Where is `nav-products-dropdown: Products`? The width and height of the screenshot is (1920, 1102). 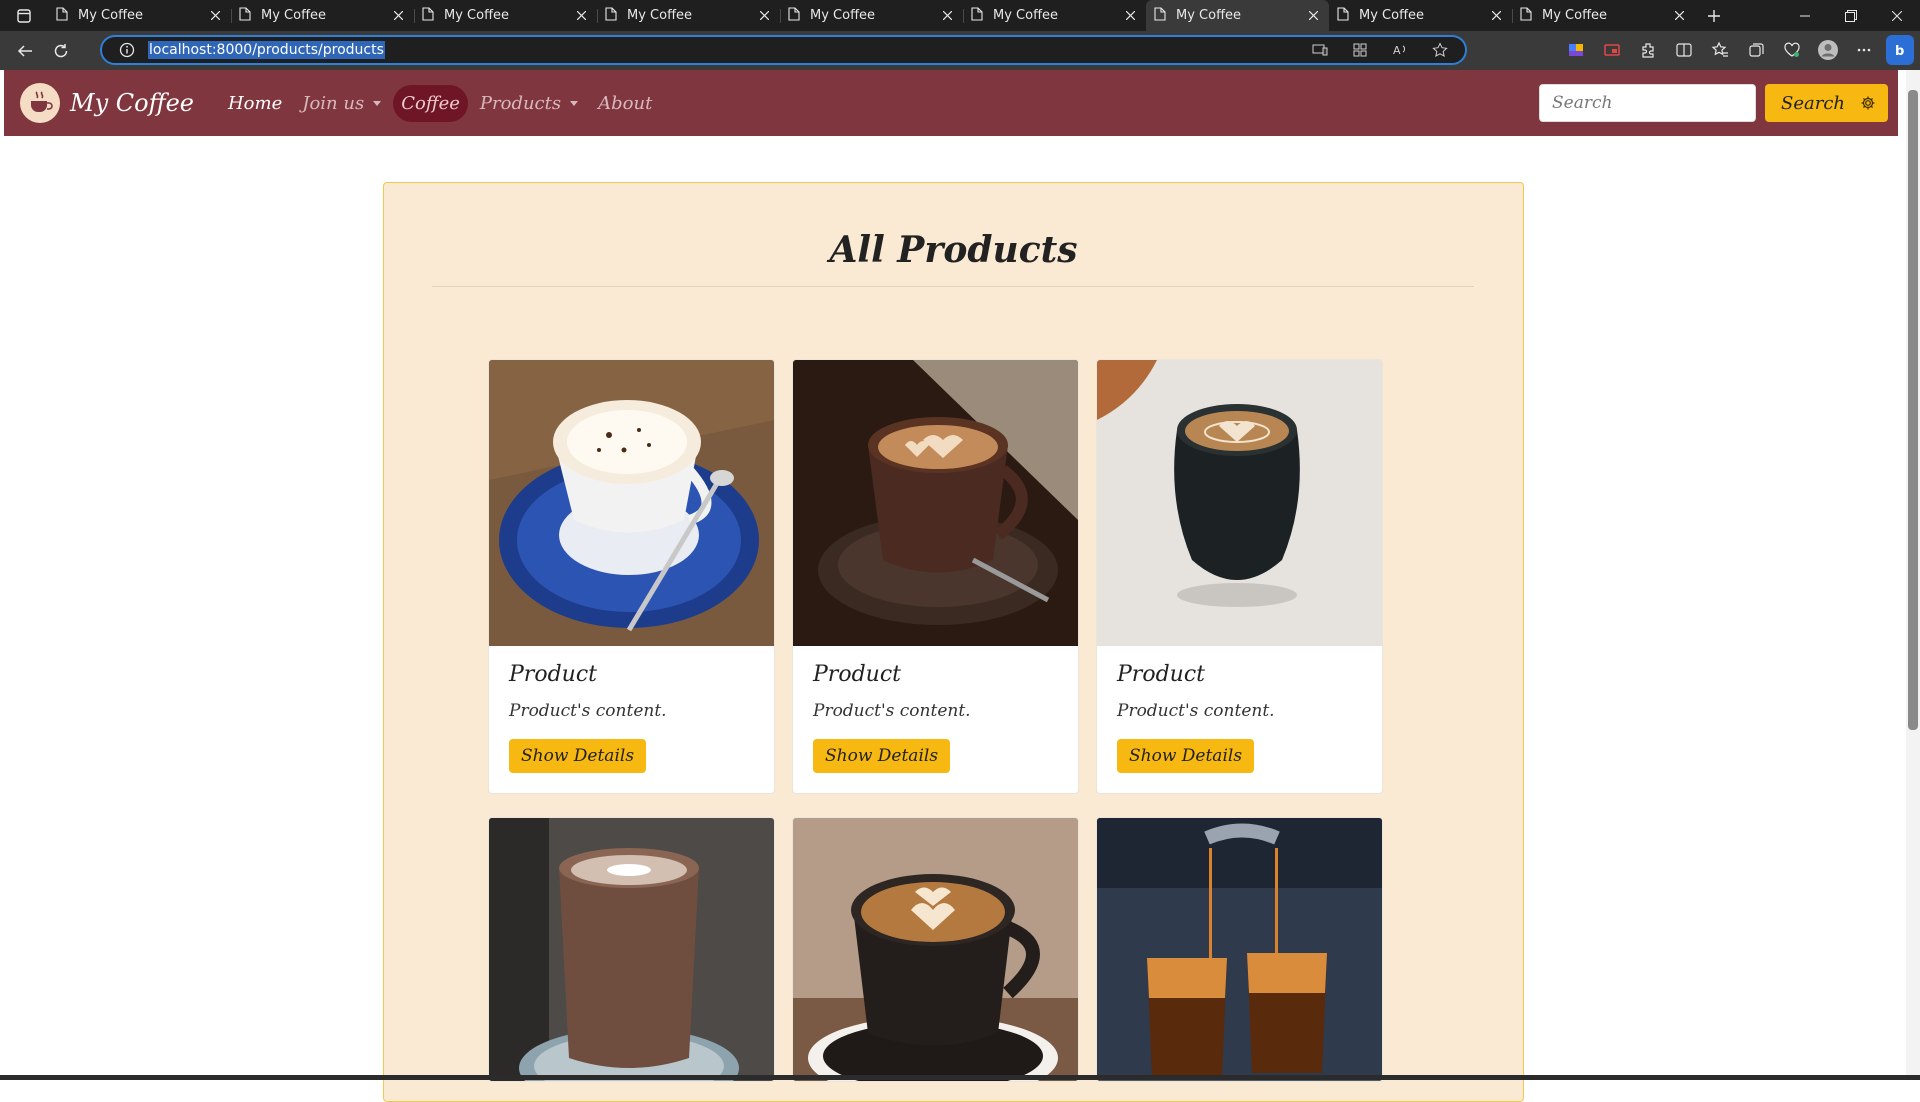
nav-products-dropdown: Products is located at coordinates (529, 103).